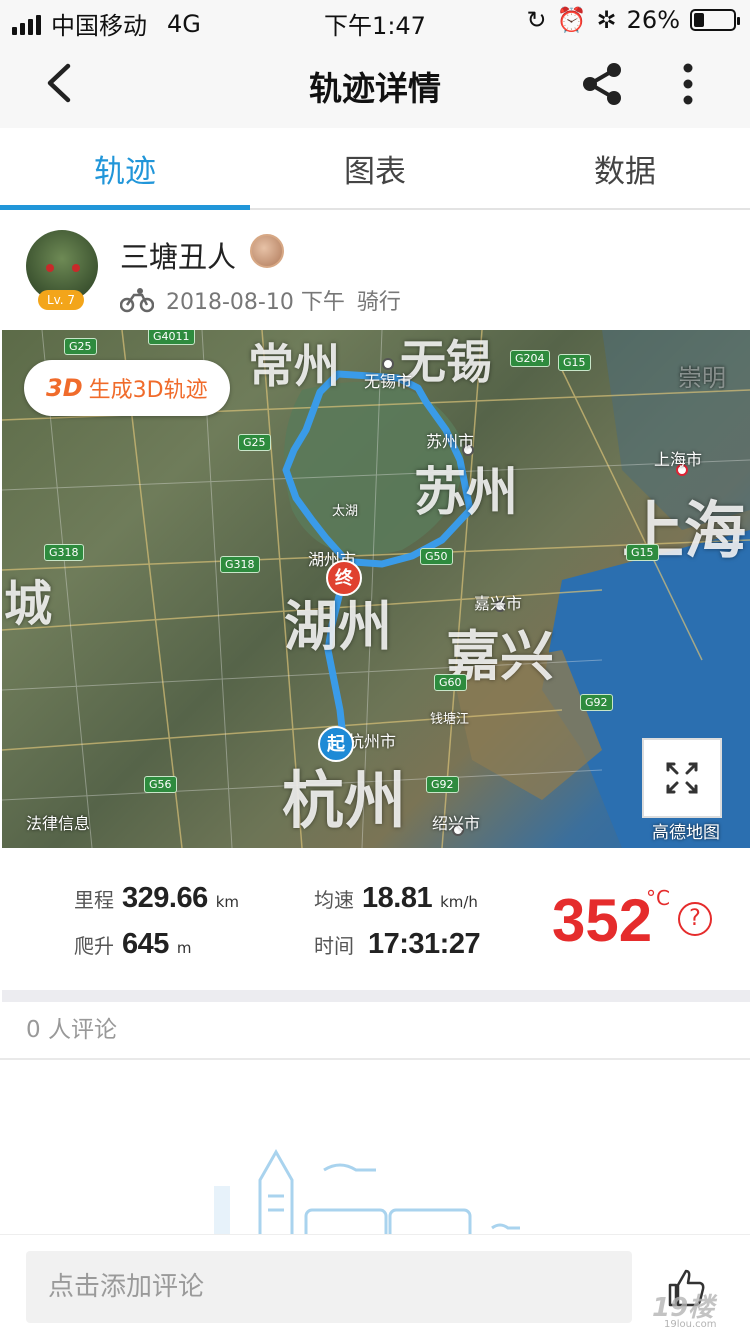  What do you see at coordinates (344, 800) in the screenshot?
I see `city-label-hangzhou: 杭州` at bounding box center [344, 800].